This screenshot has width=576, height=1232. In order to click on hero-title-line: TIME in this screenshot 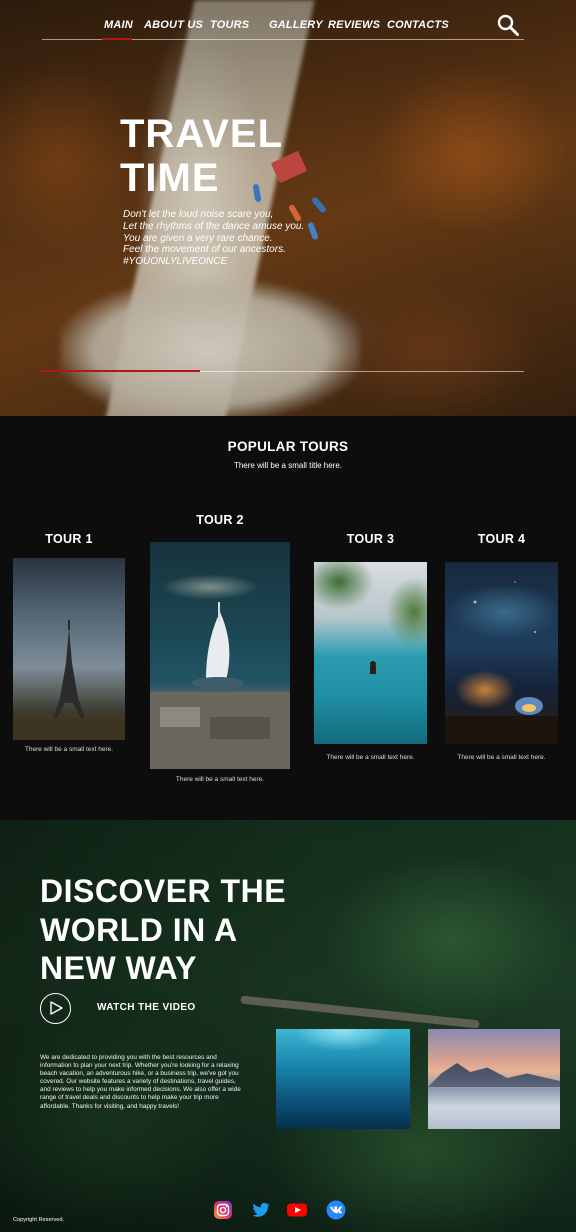, I will do `click(170, 178)`.